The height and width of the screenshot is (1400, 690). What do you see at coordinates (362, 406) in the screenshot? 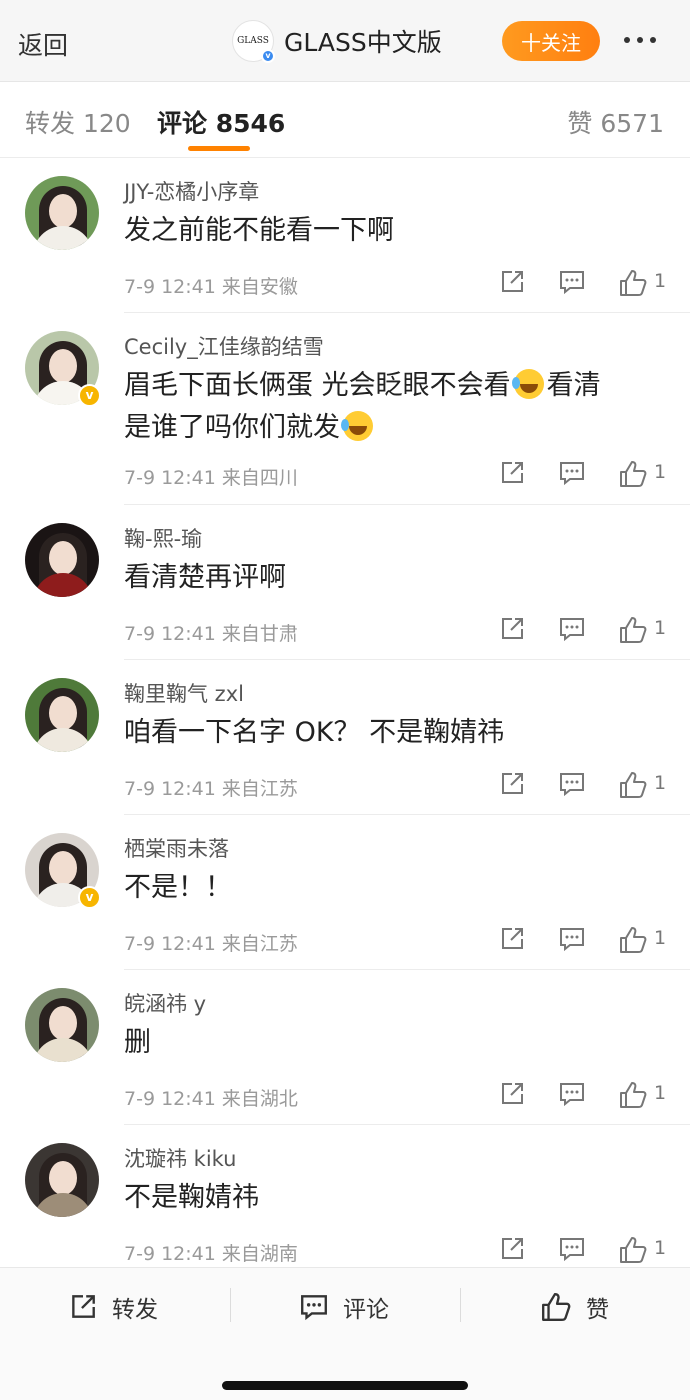
I see `comment-text: 眉毛下面长俩蛋 光会眨眼不会看 看清 是谁了吗你们就发` at bounding box center [362, 406].